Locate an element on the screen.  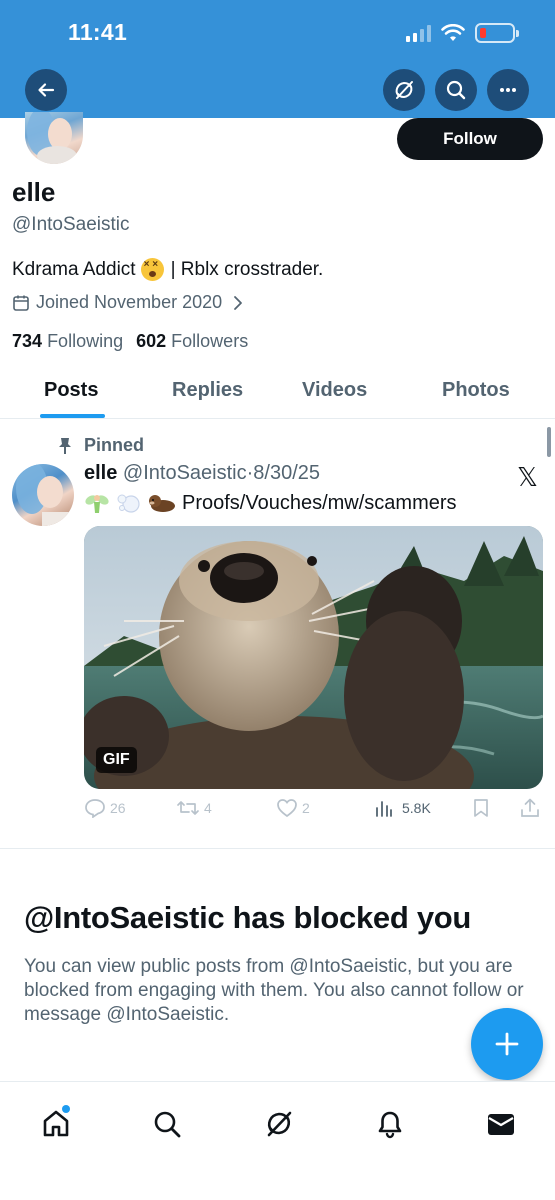
reply-count: 26 is located at coordinates (118, 808).